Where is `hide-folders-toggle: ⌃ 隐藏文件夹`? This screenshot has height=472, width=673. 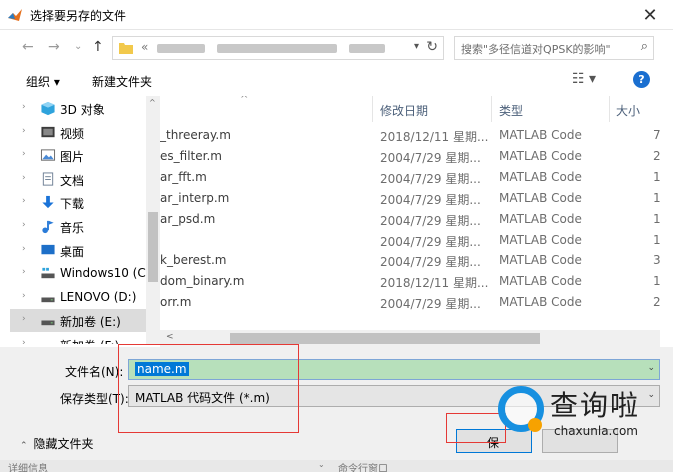
hide-folders-toggle: ⌃ 隐藏文件夹 is located at coordinates (57, 443).